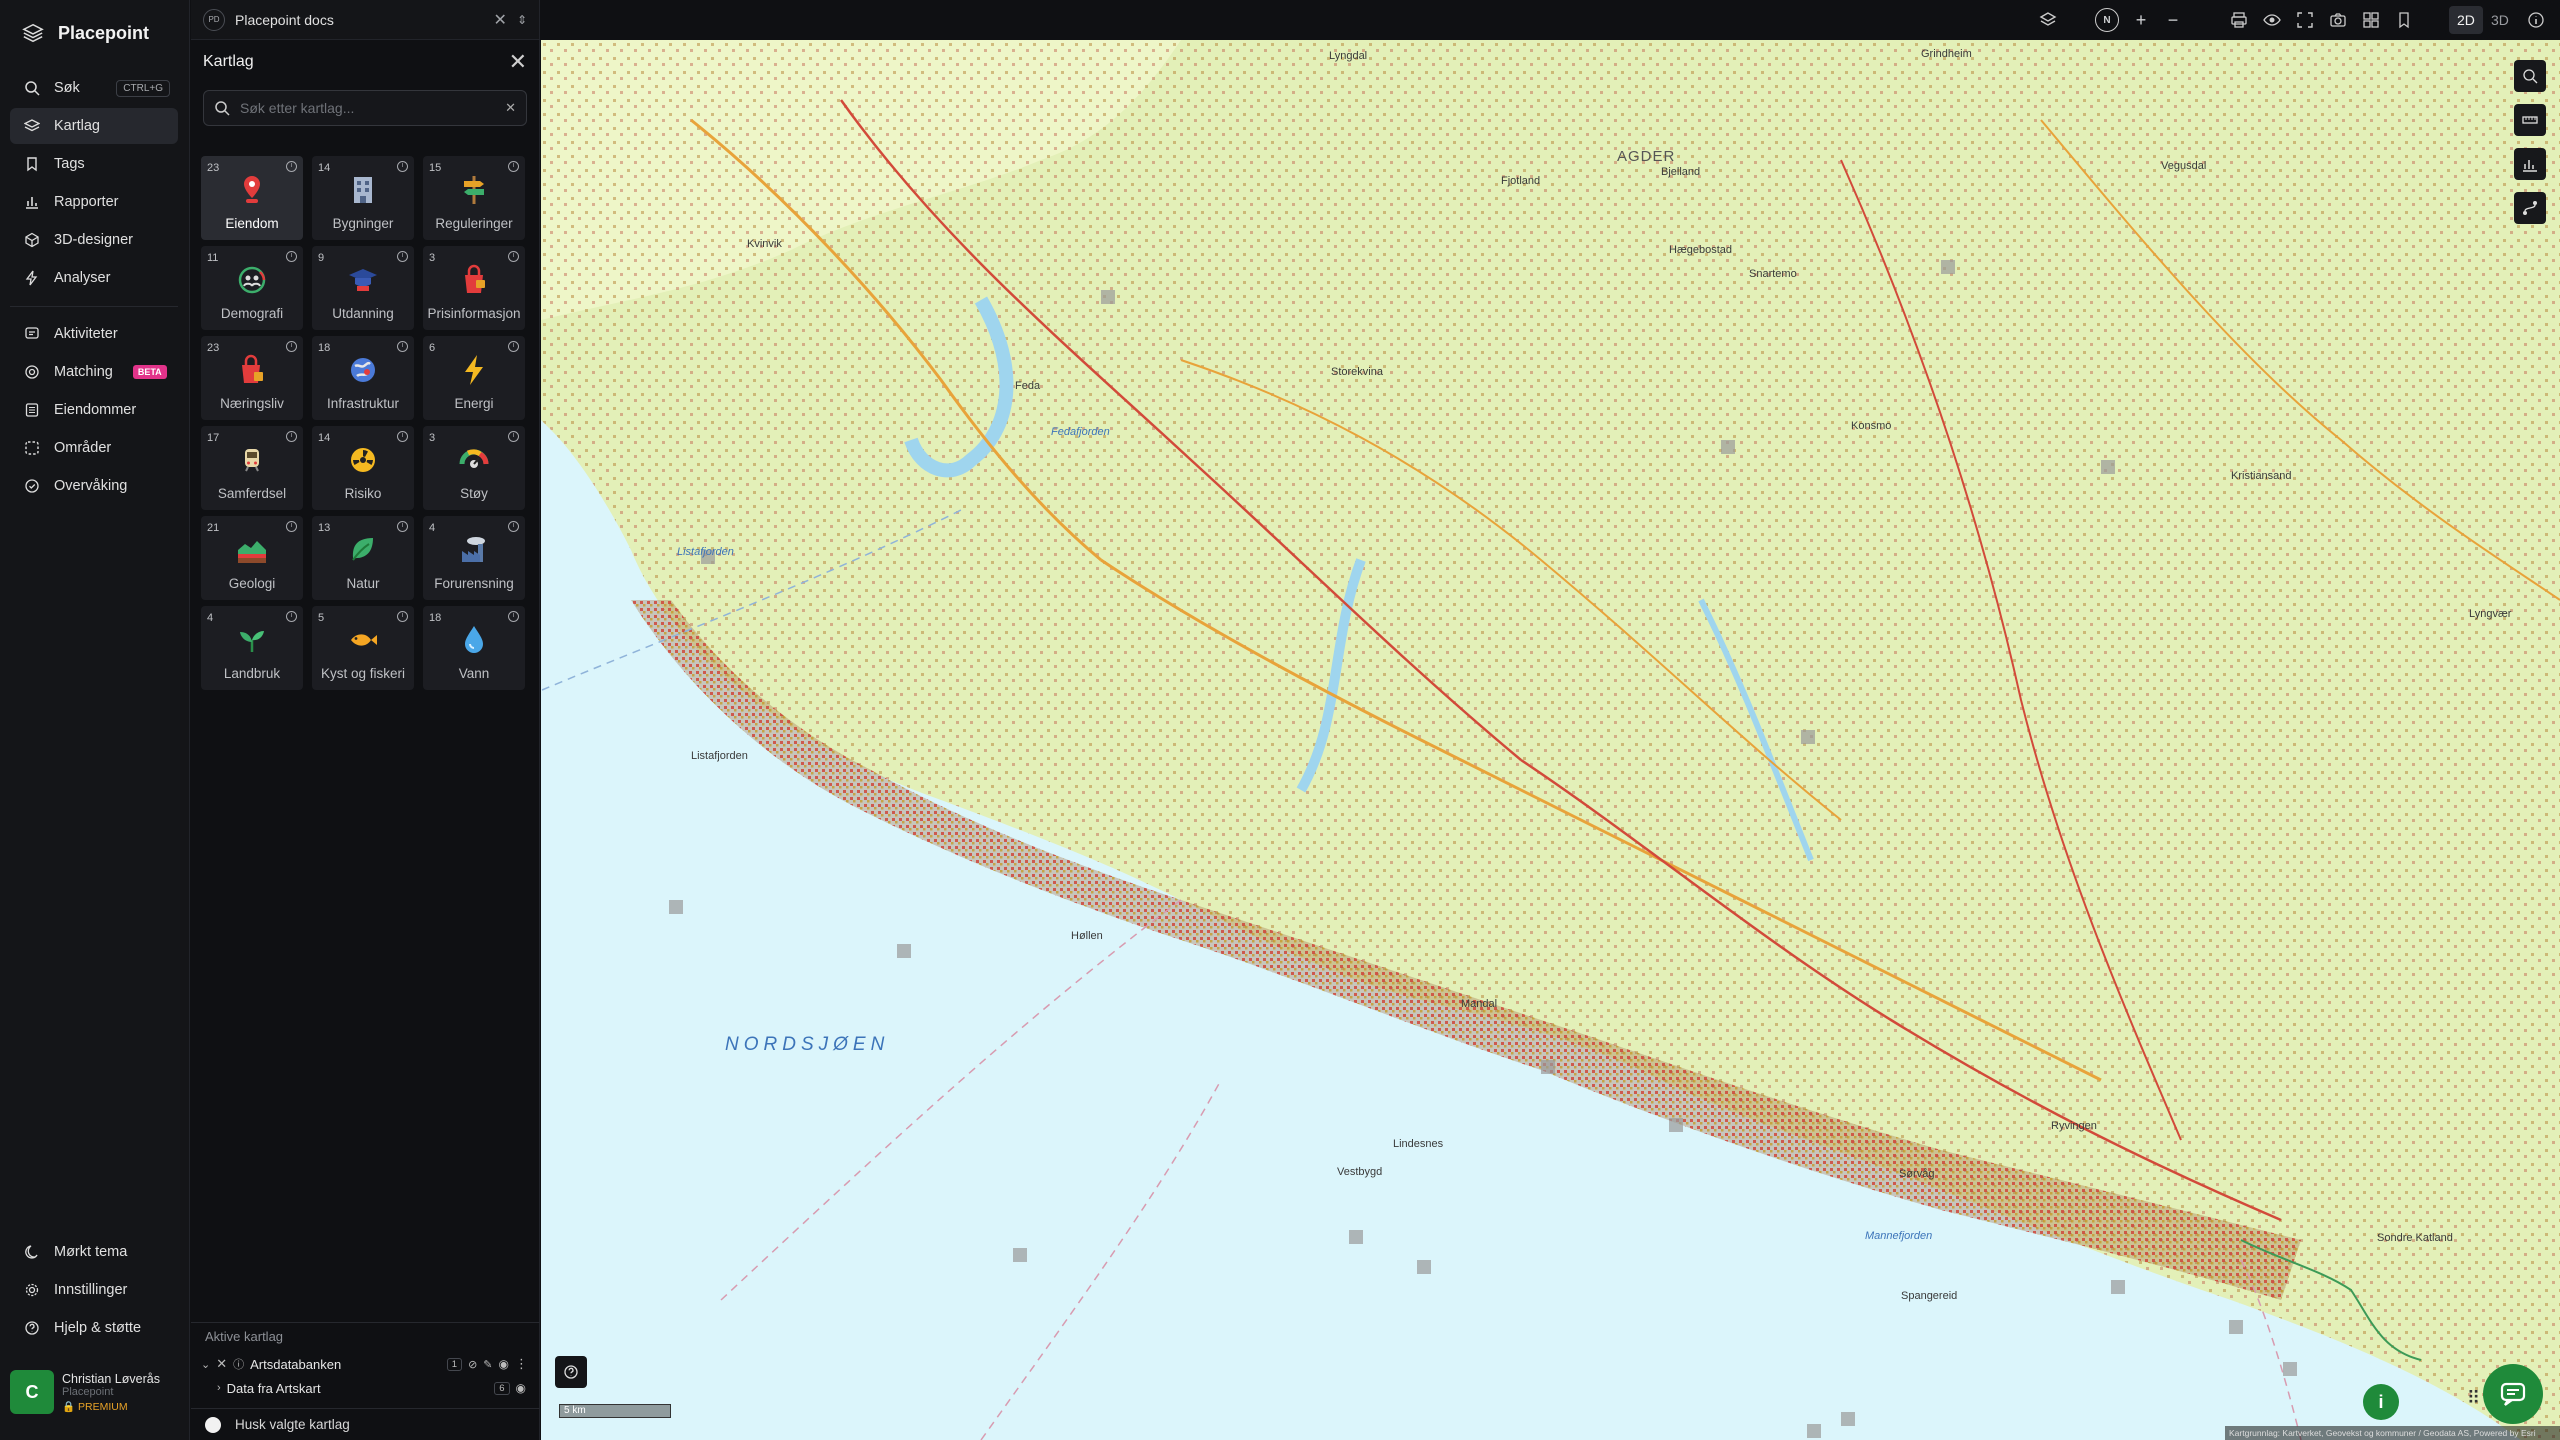 This screenshot has height=1440, width=2560. I want to click on chevron-updown-icon: ⇕, so click(522, 20).